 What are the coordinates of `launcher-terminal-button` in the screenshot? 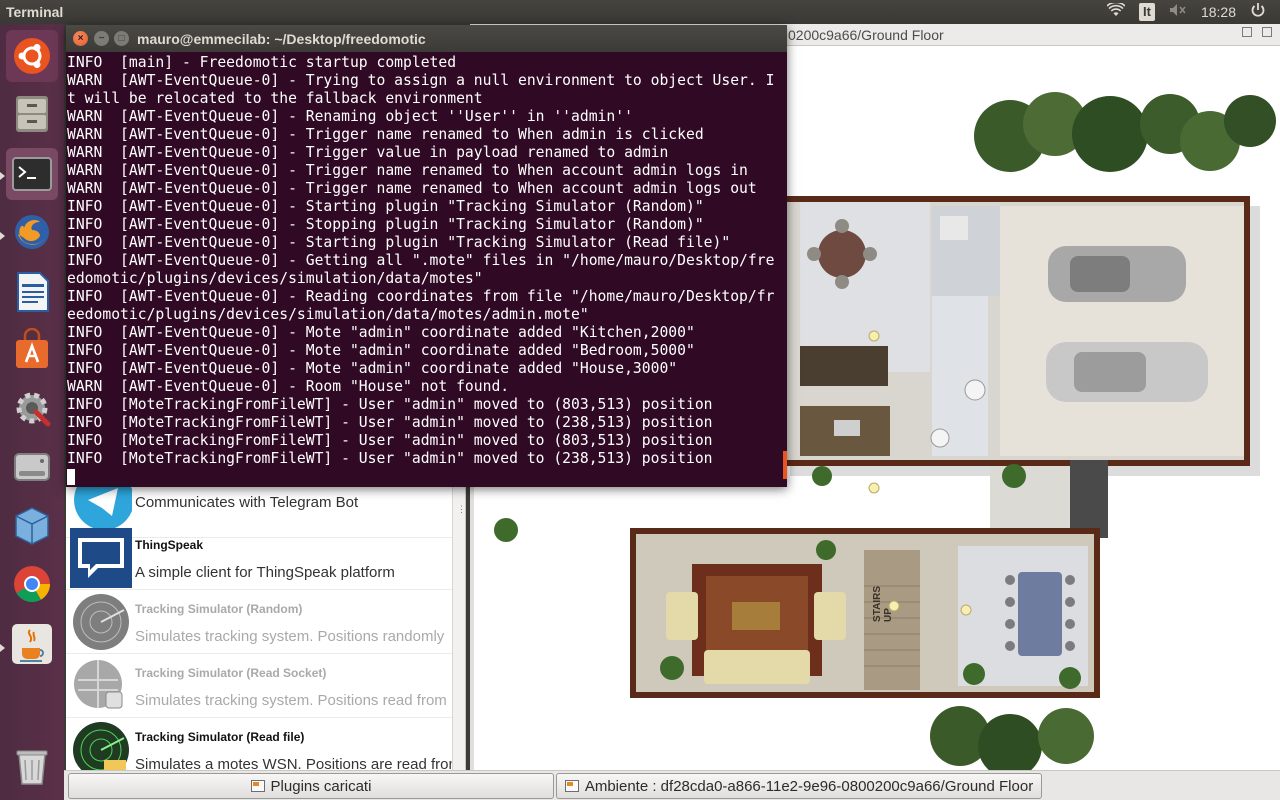 It's located at (32, 174).